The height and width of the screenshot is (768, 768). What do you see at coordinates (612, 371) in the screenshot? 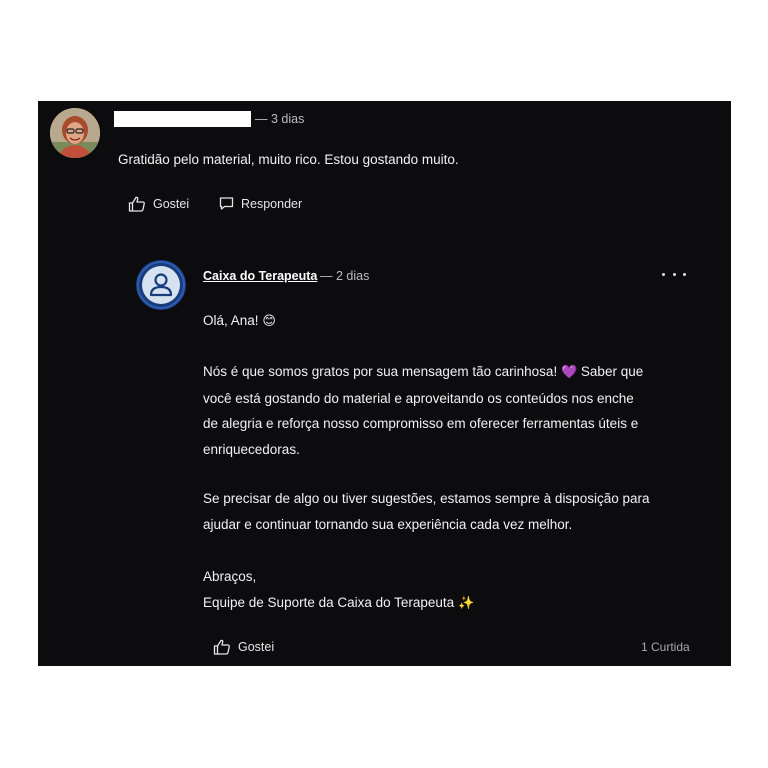
I see `paragraph-line: Saber que` at bounding box center [612, 371].